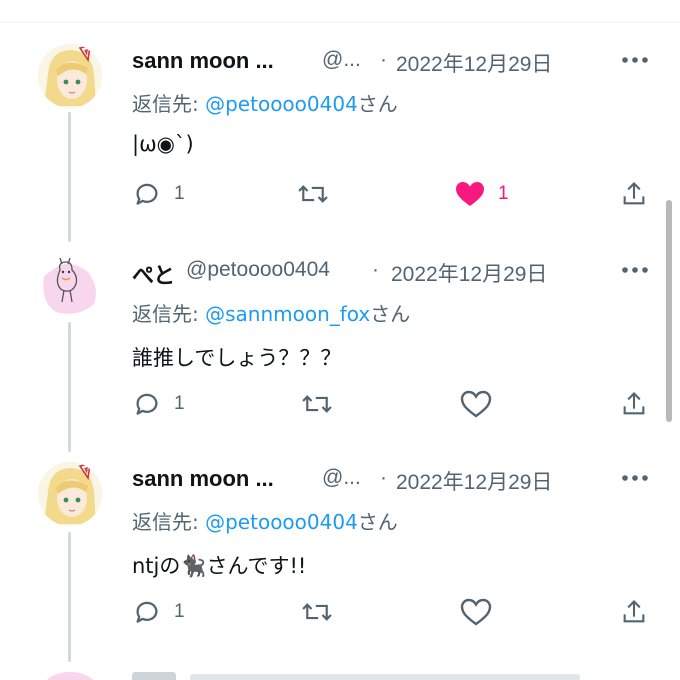  I want to click on display-name: ぺと, so click(153, 274).